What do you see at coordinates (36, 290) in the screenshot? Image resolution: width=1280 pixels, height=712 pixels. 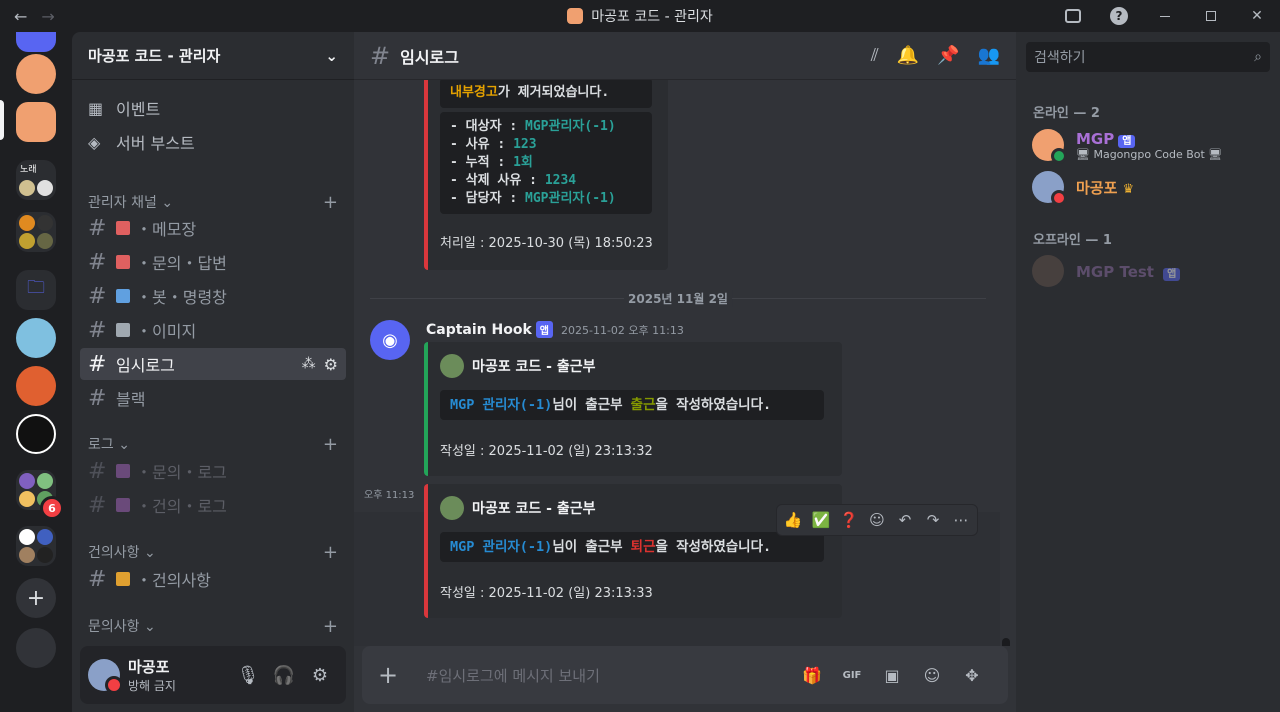 I see `folder-icon: 🗀` at bounding box center [36, 290].